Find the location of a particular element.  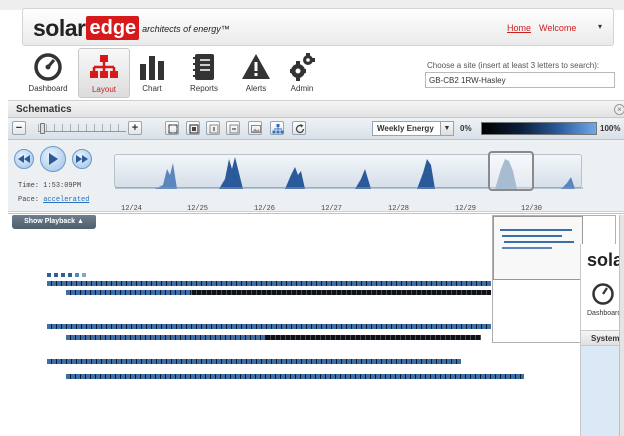

dropdown-arrow-icon: ▼ is located at coordinates (446, 128).